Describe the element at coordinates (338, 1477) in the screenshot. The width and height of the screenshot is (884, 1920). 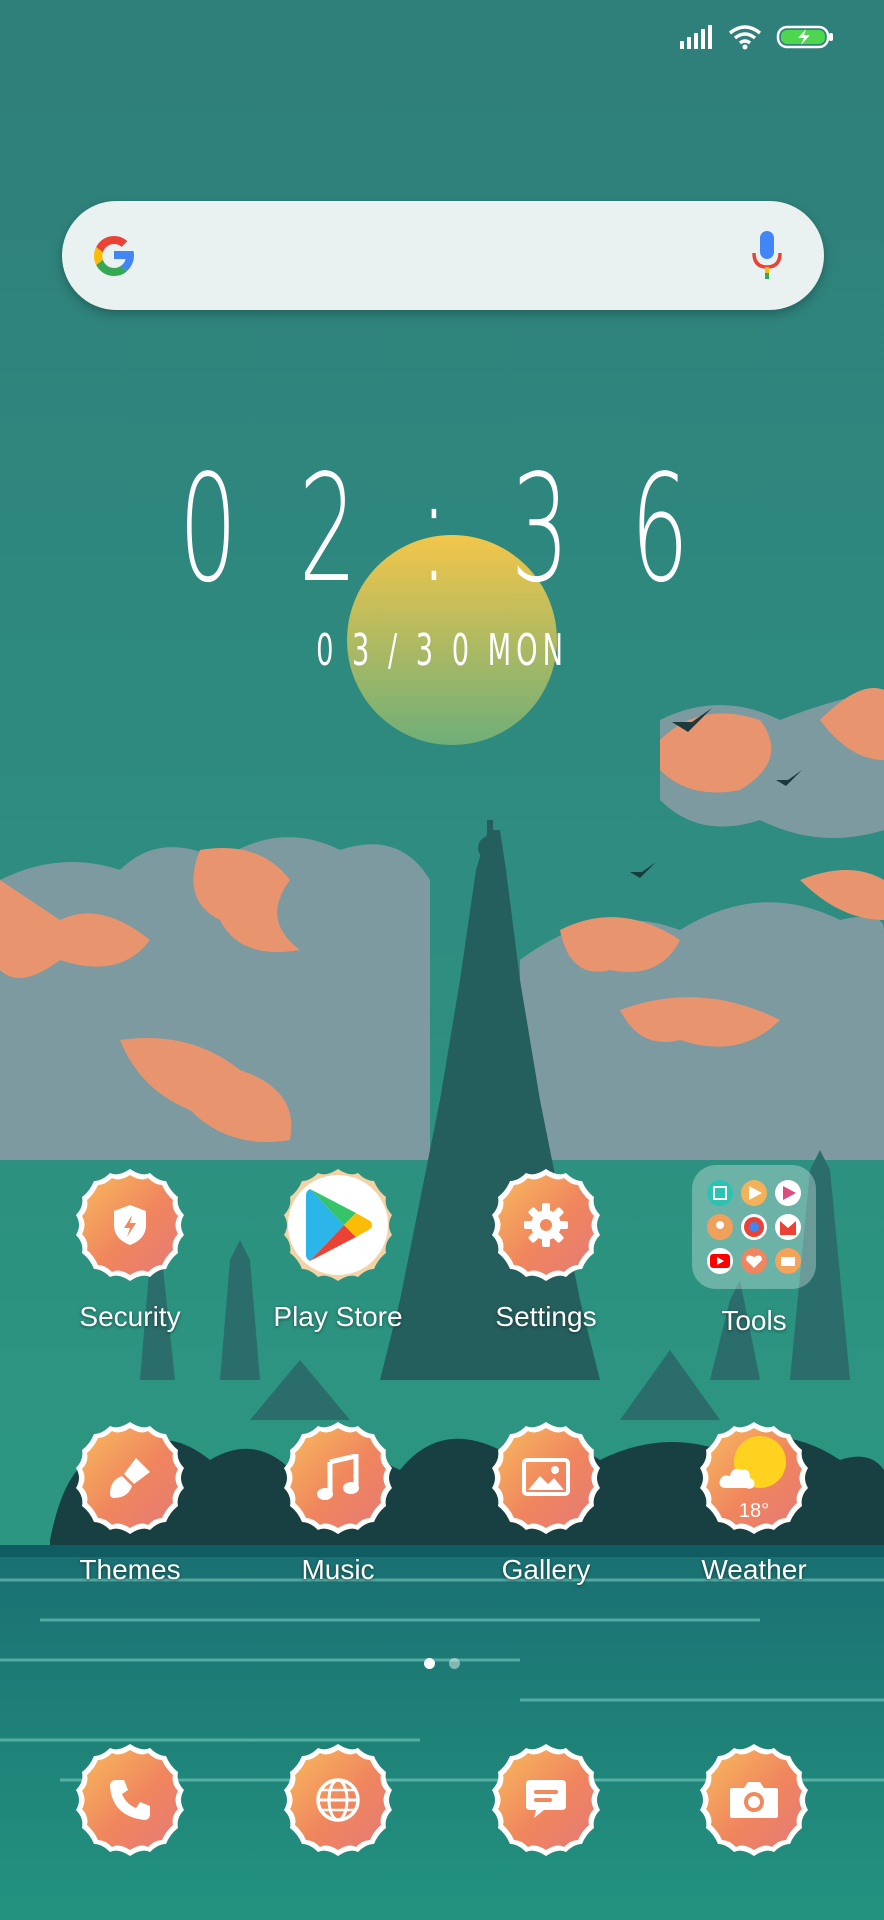
I see `music-note-icon` at that location.